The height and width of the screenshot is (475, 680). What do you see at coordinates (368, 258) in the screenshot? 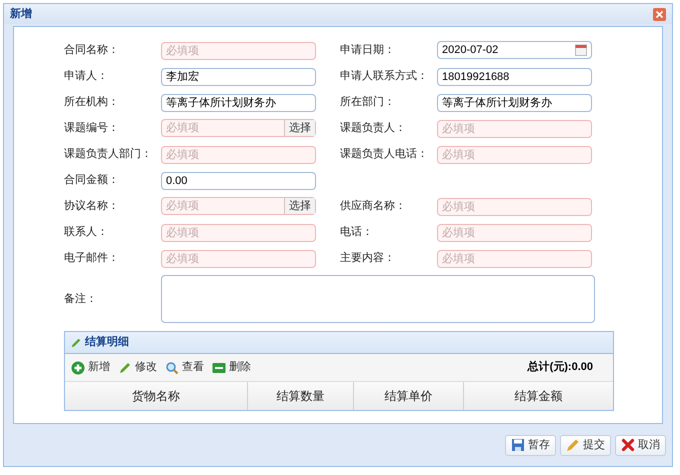
I see `field-label: 主要内容：` at bounding box center [368, 258].